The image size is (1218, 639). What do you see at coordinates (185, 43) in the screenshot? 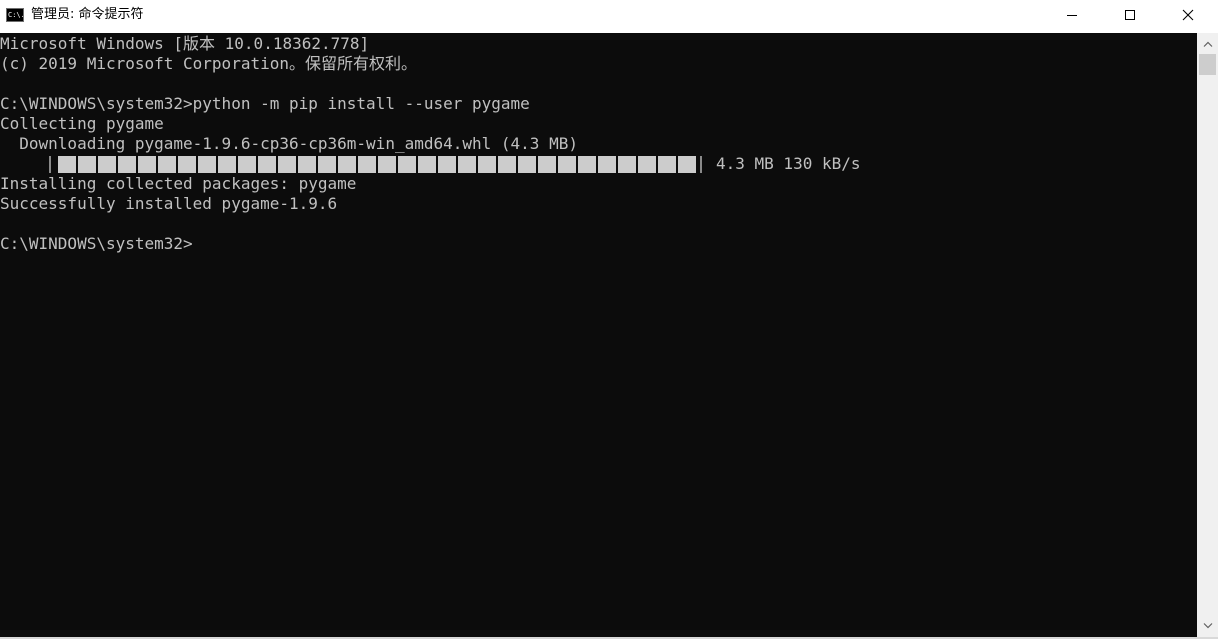
I see `console-line: Microsoft Windows [版本 10.0.18362.778]` at bounding box center [185, 43].